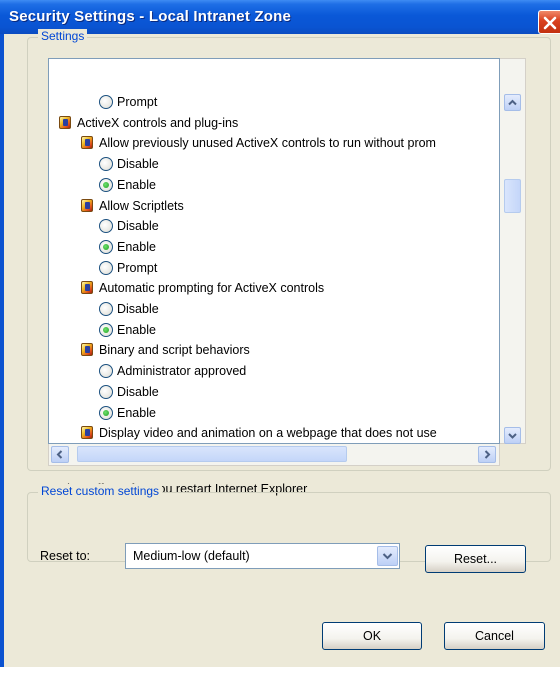  I want to click on close-icon, so click(550, 23).